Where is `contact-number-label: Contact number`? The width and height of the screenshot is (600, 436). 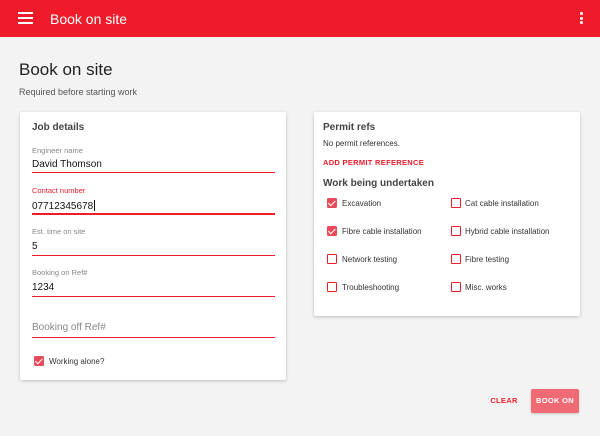 contact-number-label: Contact number is located at coordinates (59, 190).